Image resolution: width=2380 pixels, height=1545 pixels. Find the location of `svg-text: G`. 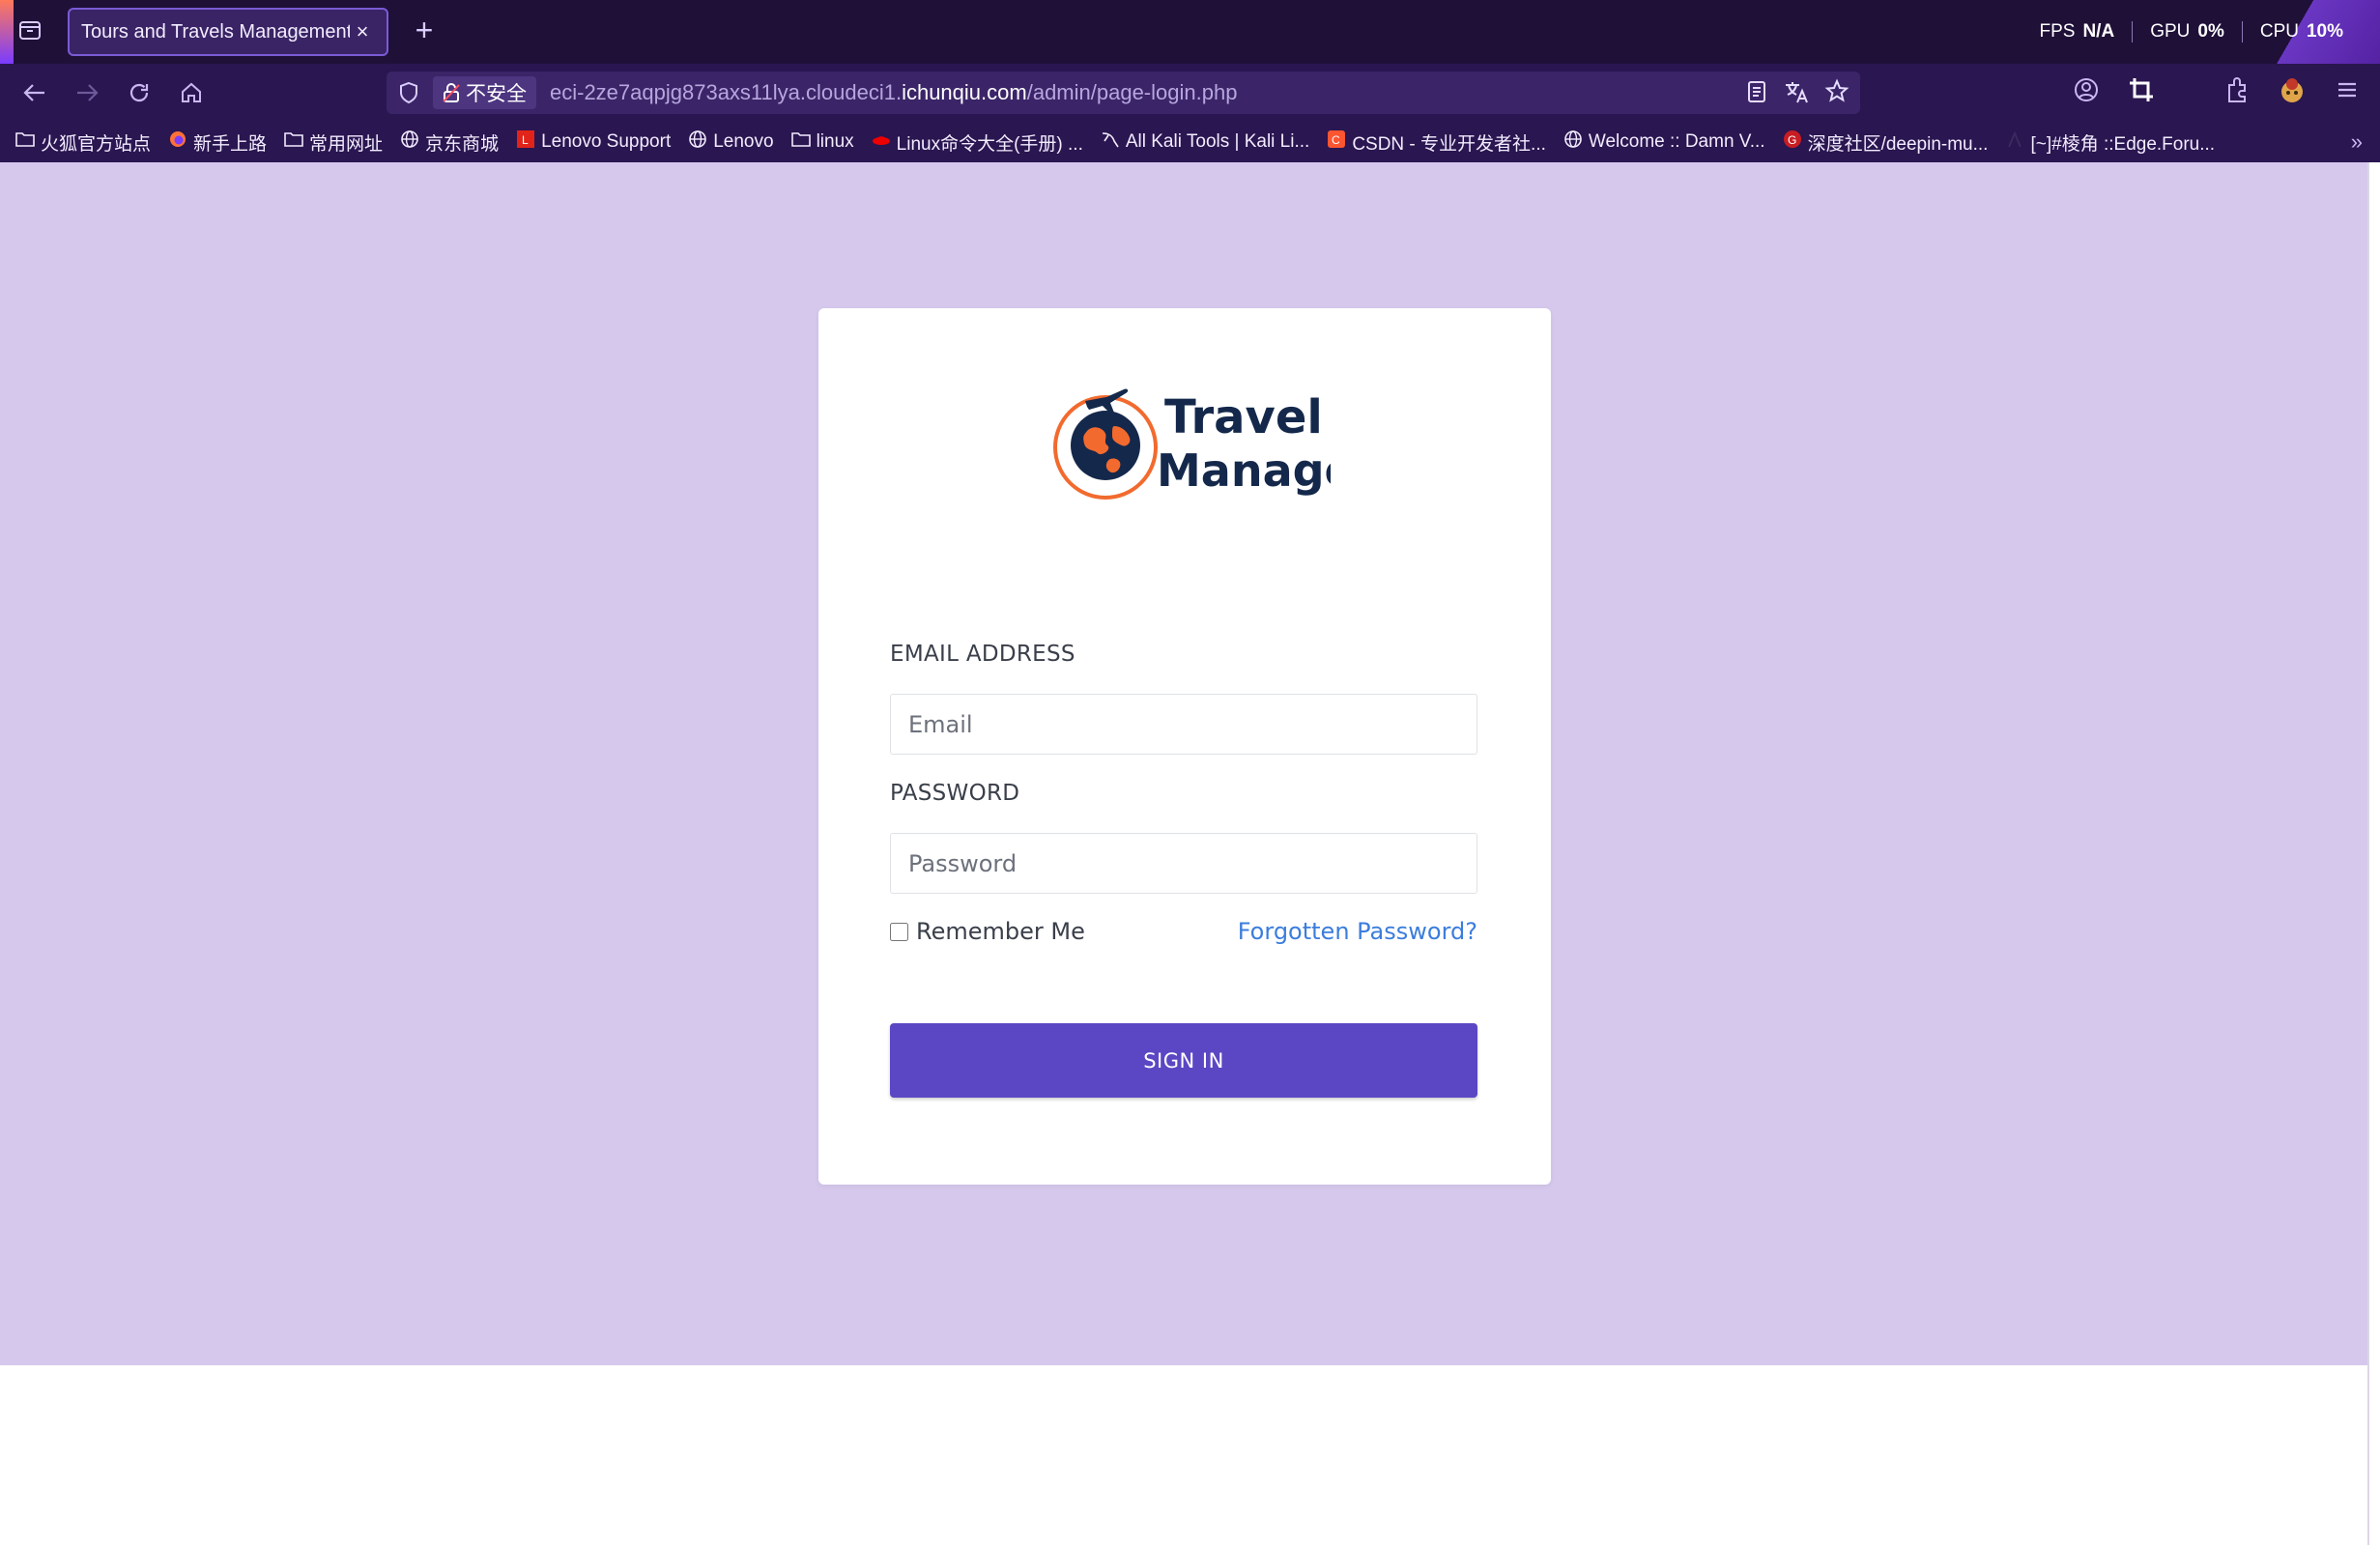

svg-text: G is located at coordinates (1792, 140).